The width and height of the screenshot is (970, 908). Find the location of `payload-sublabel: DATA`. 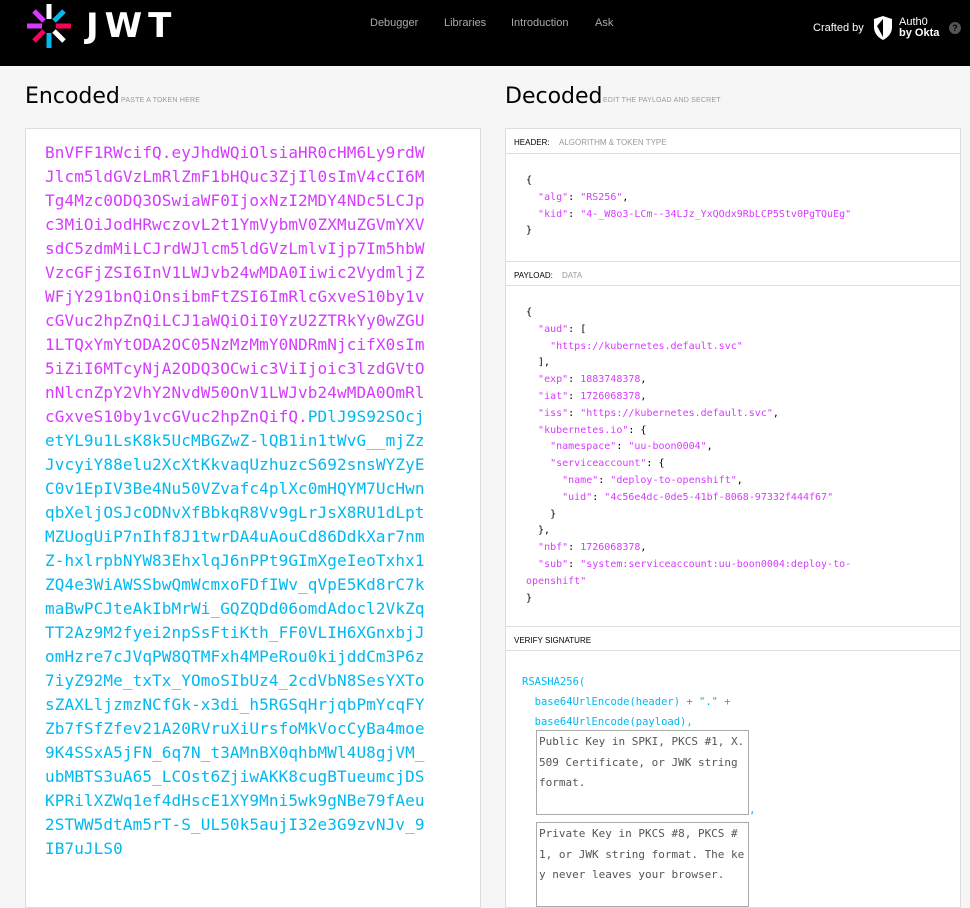

payload-sublabel: DATA is located at coordinates (572, 275).